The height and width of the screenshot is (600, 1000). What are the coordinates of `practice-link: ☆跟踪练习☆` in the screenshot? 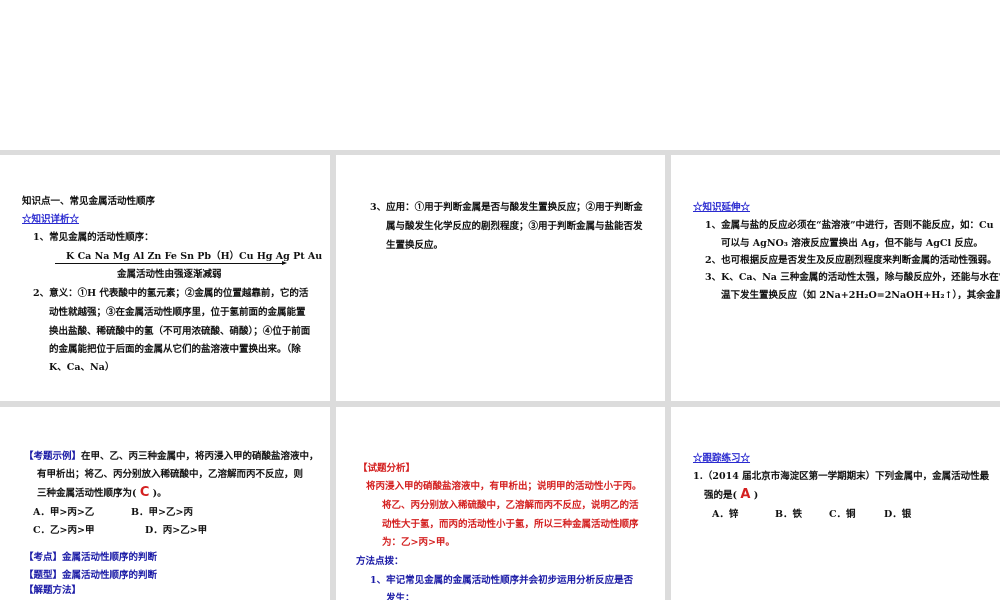 It's located at (721, 457).